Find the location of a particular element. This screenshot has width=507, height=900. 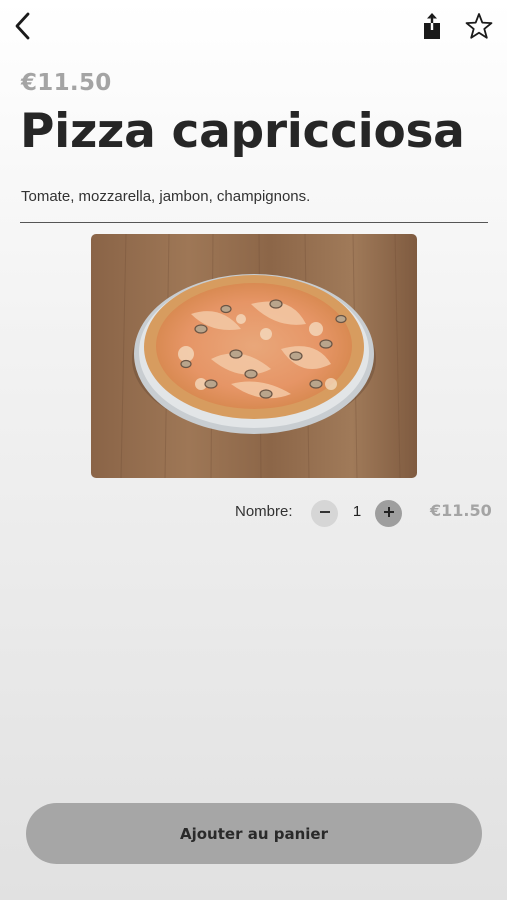

favorite-button is located at coordinates (479, 28).